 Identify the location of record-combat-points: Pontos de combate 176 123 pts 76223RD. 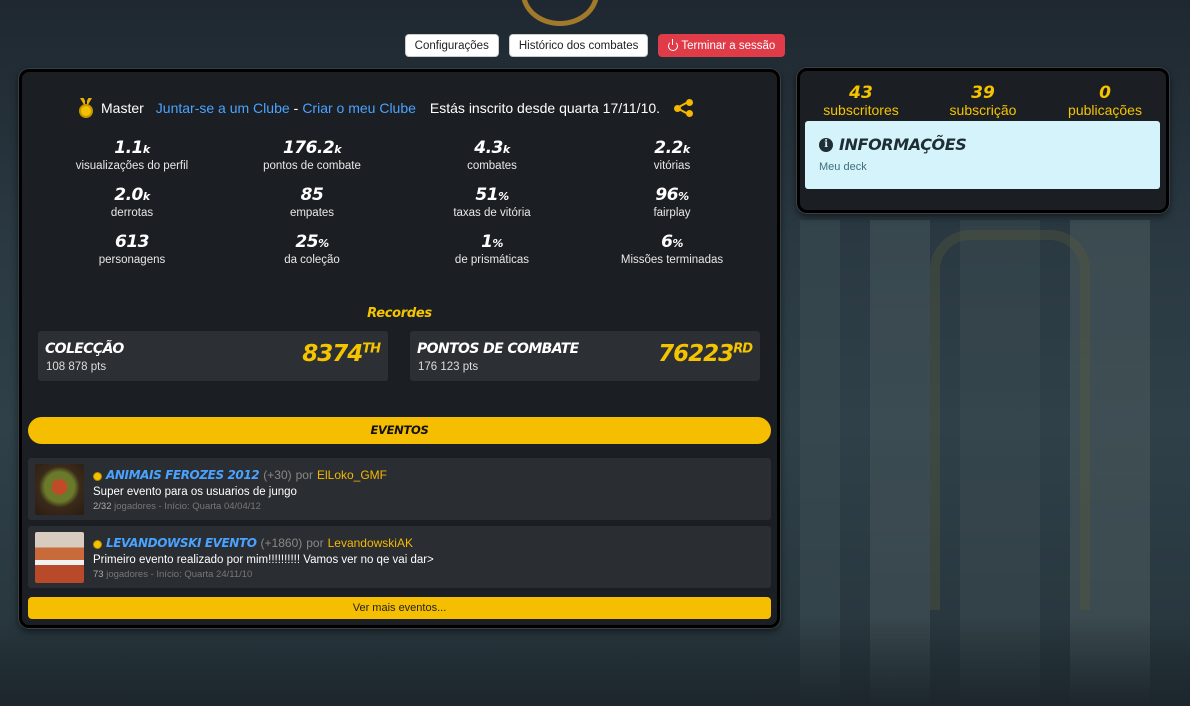
(585, 356).